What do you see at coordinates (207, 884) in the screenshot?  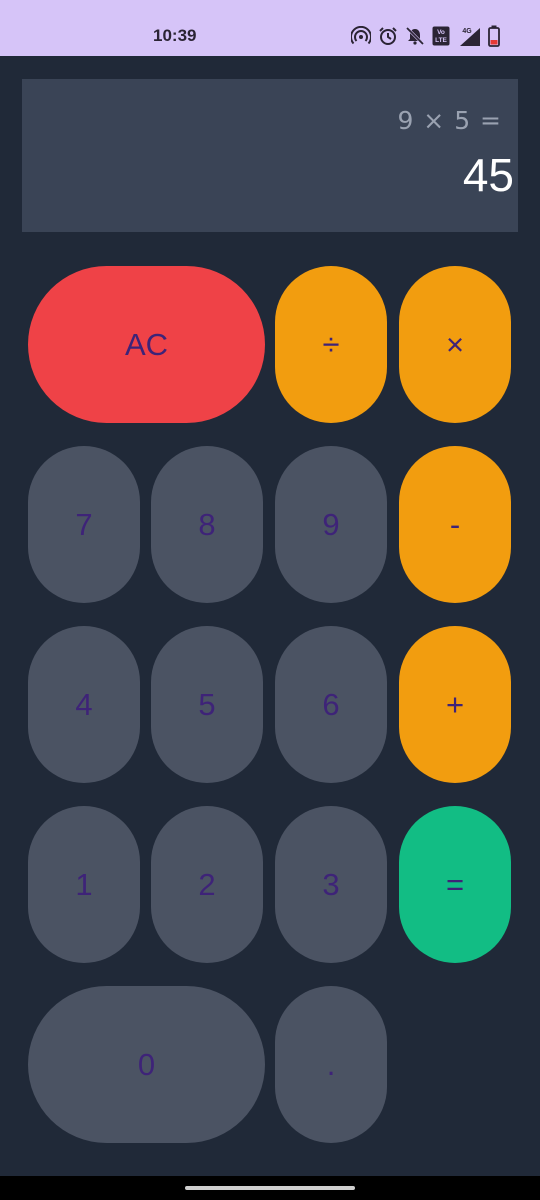 I see `digit-2-button: 2` at bounding box center [207, 884].